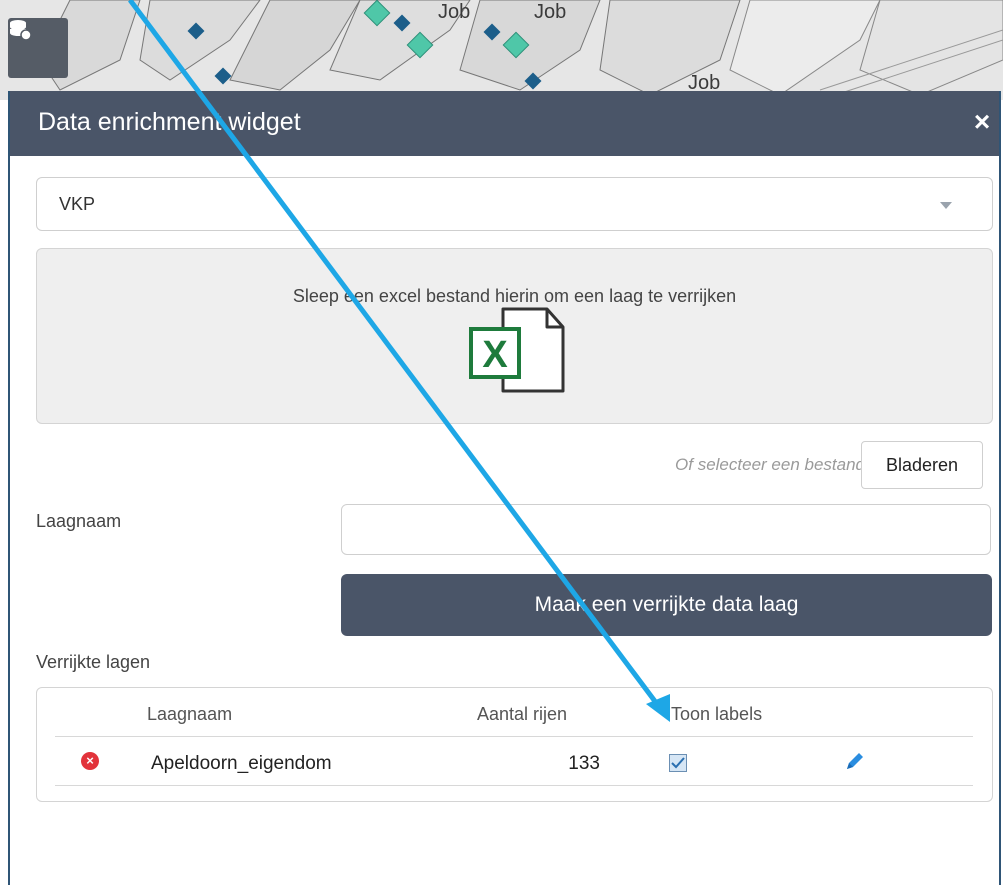 The width and height of the screenshot is (1003, 885). Describe the element at coordinates (21, 30) in the screenshot. I see `database-icon` at that location.